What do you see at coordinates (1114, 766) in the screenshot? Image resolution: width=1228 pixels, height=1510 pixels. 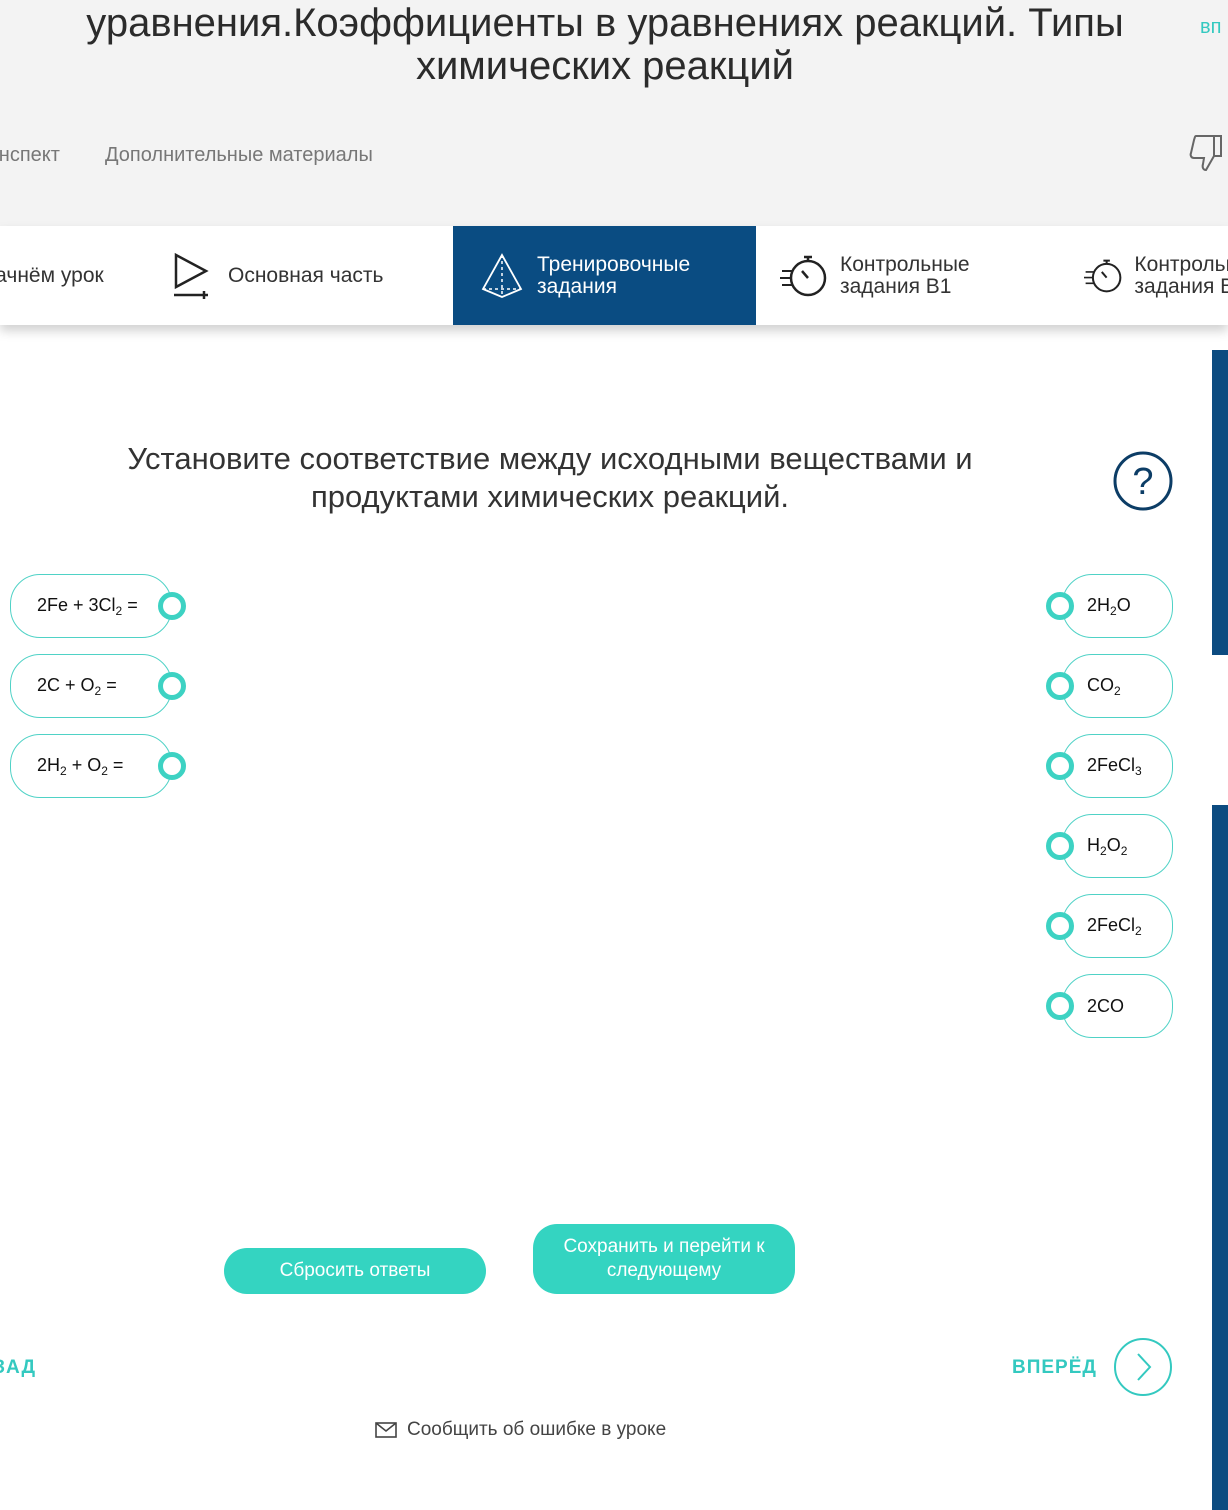 I see `product-formula: 2FeCl3` at bounding box center [1114, 766].